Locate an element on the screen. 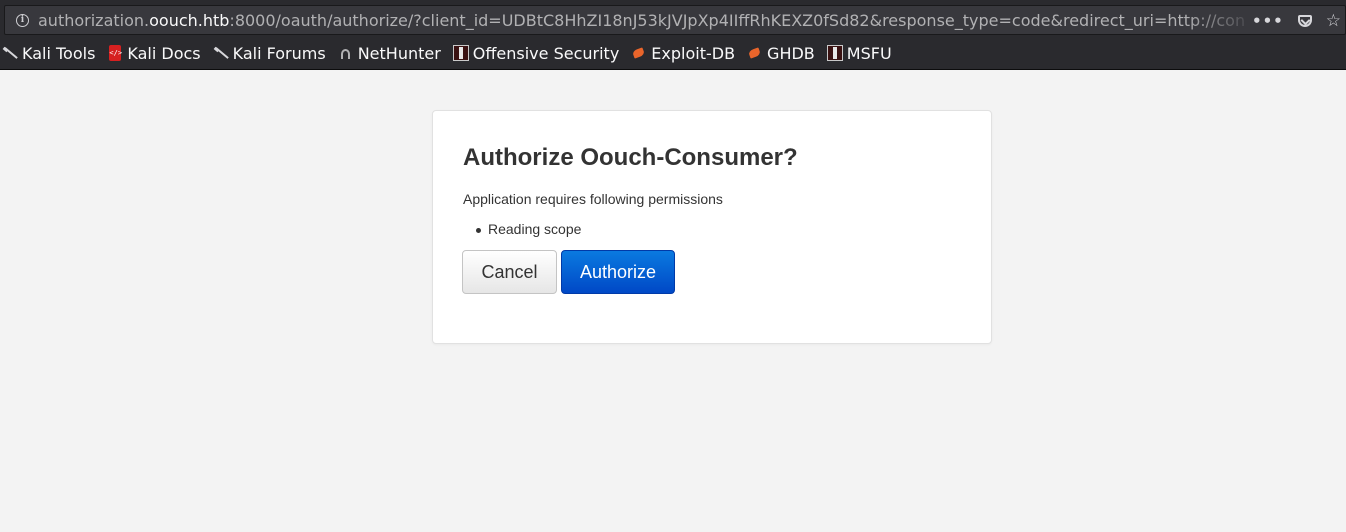 The height and width of the screenshot is (532, 1346). site-info-icon: i is located at coordinates (22, 20).